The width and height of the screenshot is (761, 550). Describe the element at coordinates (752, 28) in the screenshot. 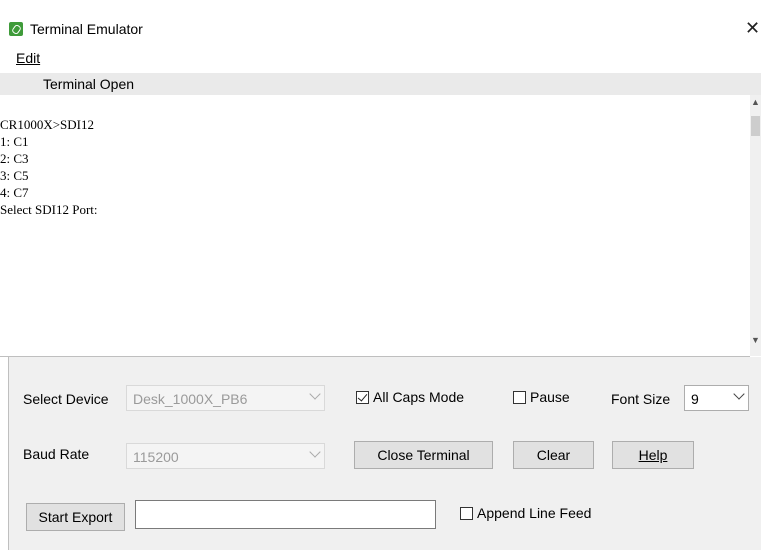

I see `close-icon: ✕` at that location.